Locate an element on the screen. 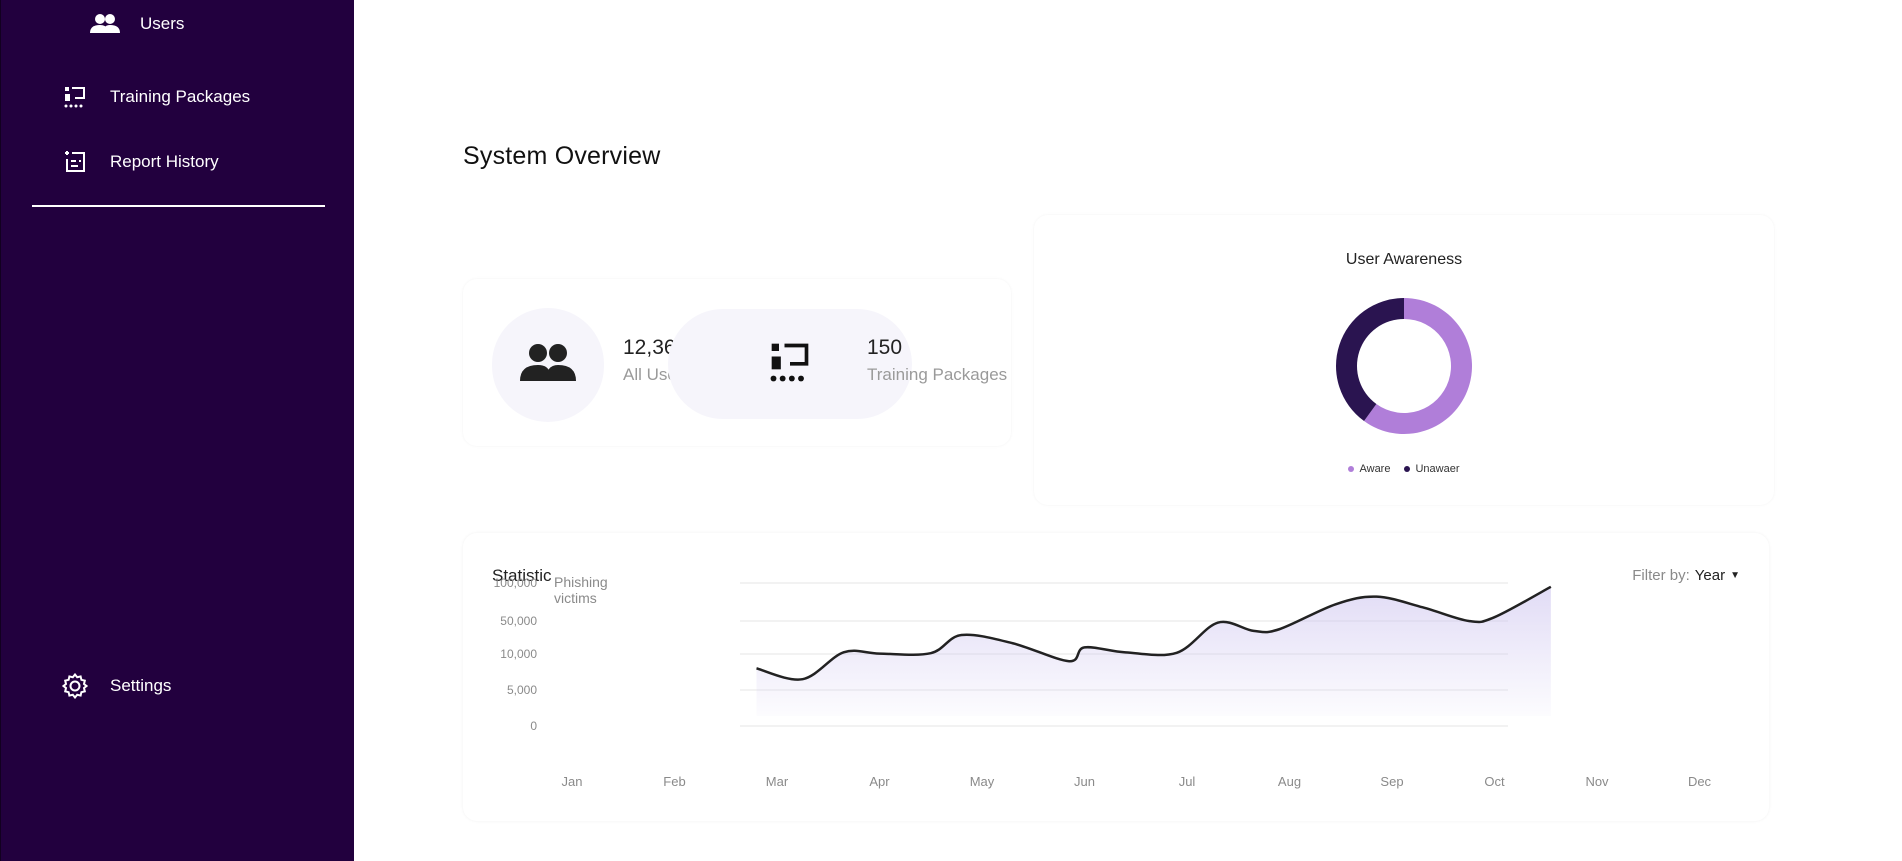  x-tick-label: Mar is located at coordinates (777, 781).